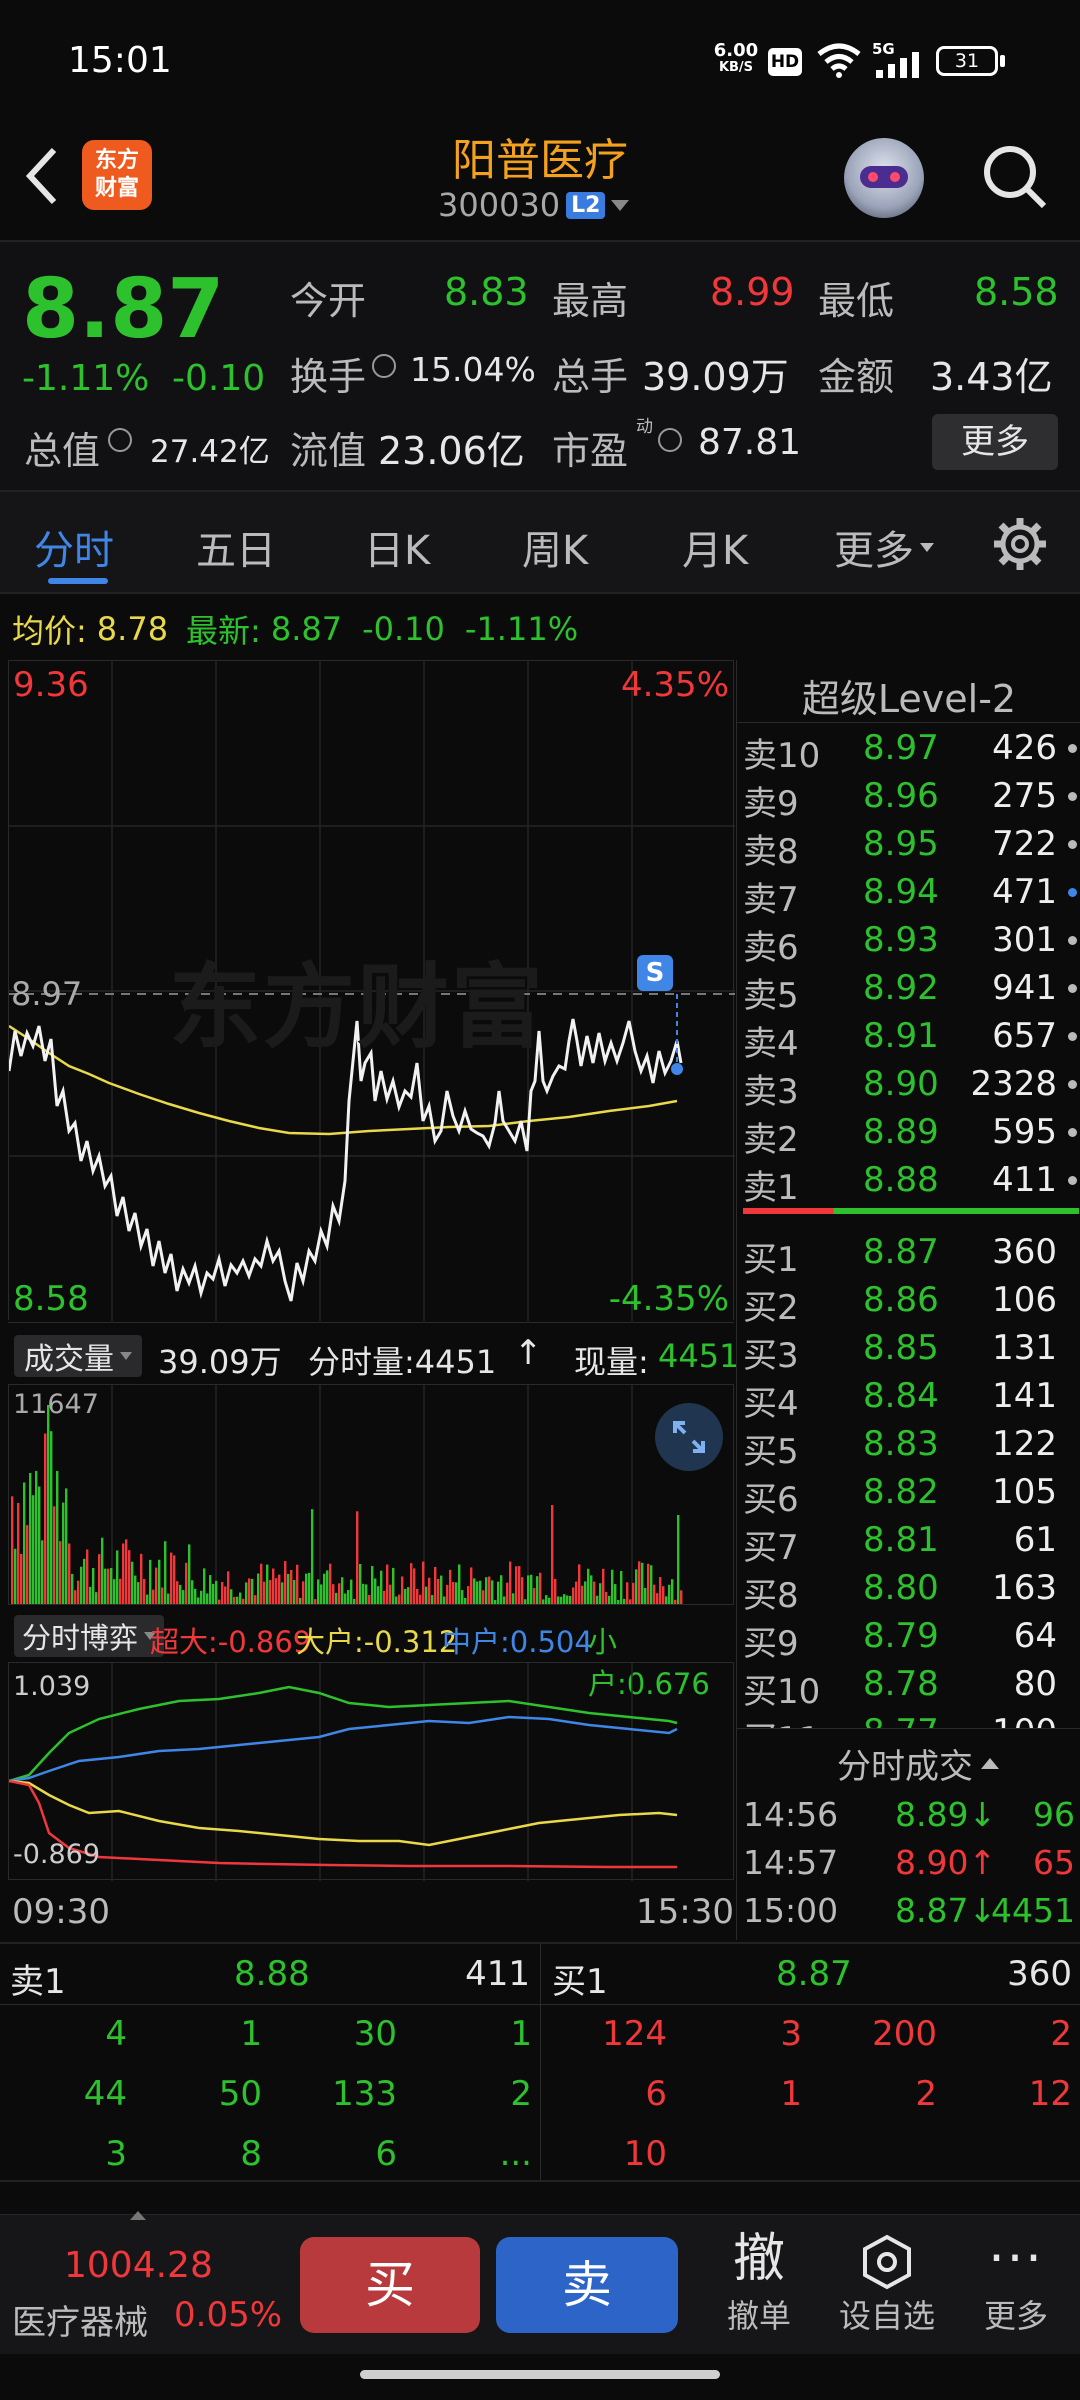 The height and width of the screenshot is (2400, 1080). I want to click on ask-level-row: 卖3 8.90 2328, so click(911, 1086).